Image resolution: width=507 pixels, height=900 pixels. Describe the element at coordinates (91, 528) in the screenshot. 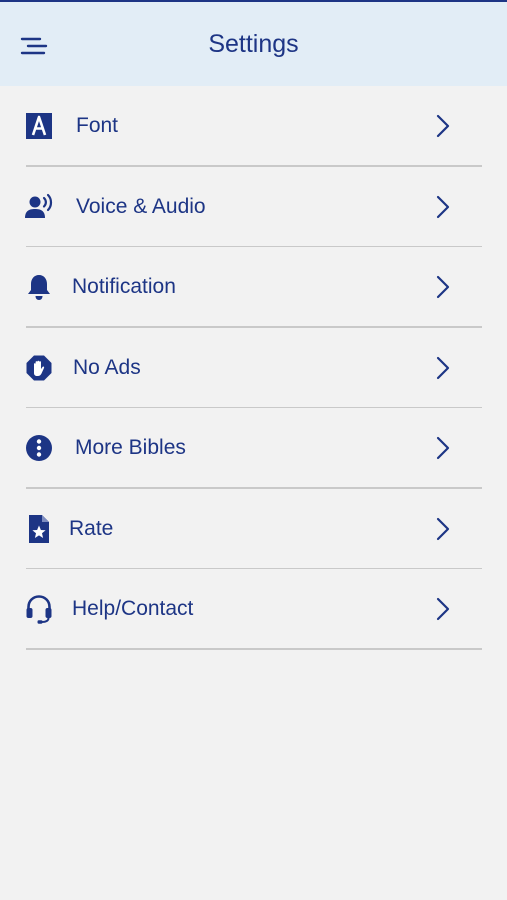

I see `settings-item-label: Rate` at that location.